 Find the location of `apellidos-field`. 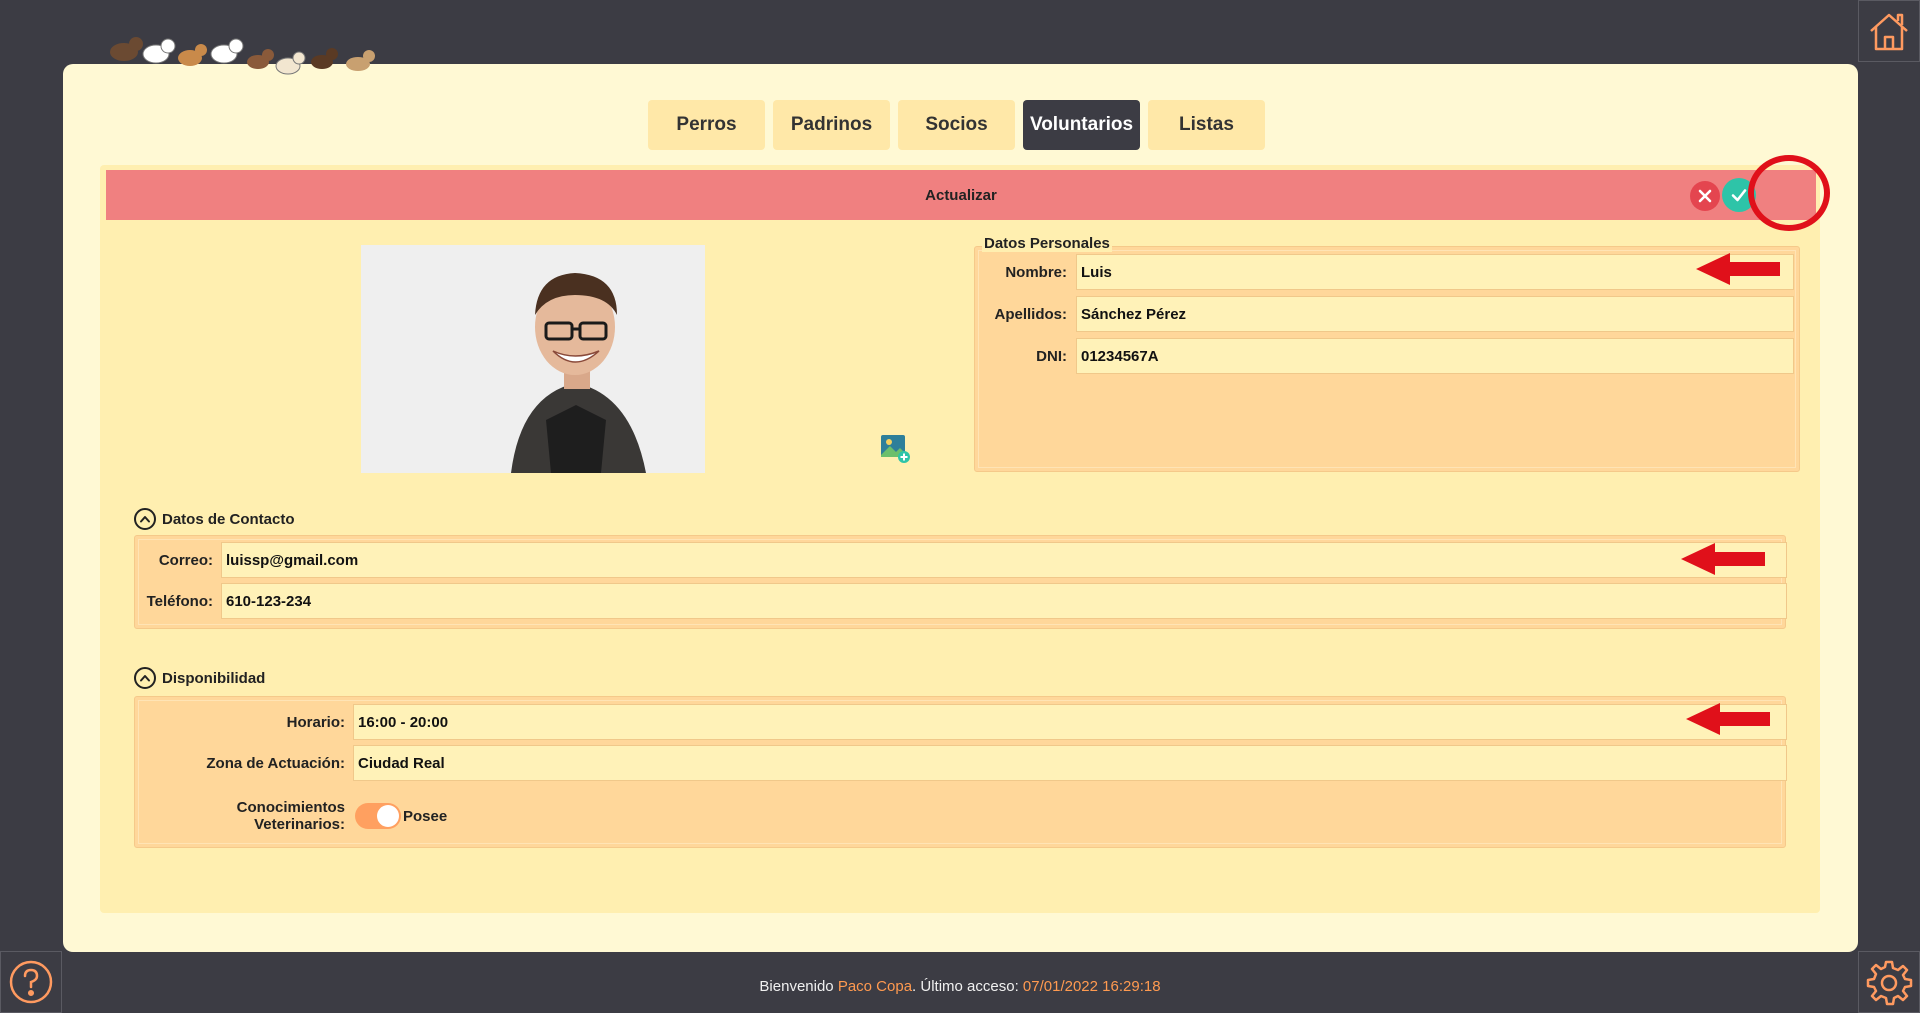

apellidos-field is located at coordinates (1435, 314).